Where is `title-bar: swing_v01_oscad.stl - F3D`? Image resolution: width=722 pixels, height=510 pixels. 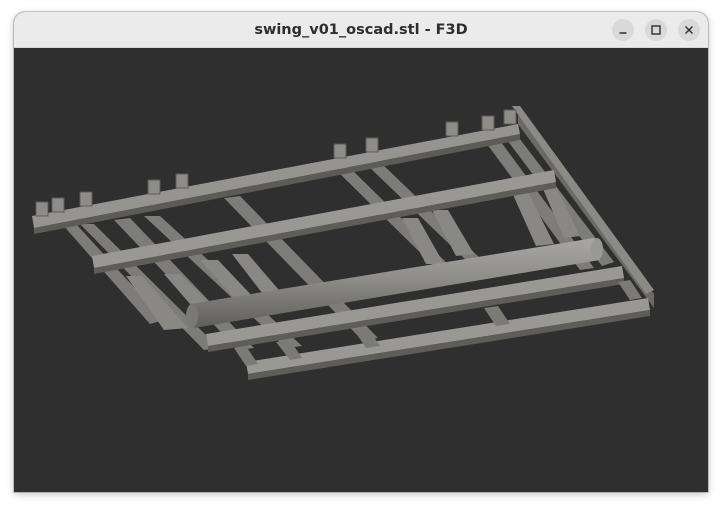 title-bar: swing_v01_oscad.stl - F3D is located at coordinates (361, 30).